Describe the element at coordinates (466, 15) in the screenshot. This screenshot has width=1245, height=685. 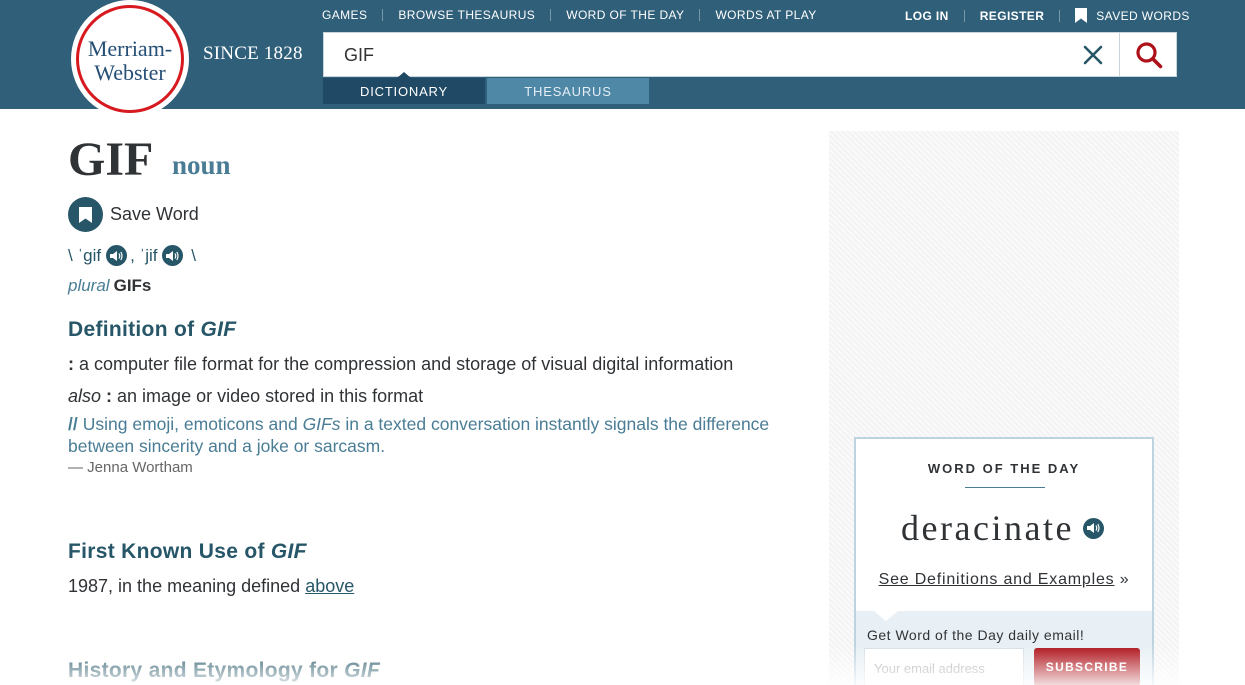
I see `nav-browse-thesaurus: BROWSE THESAURUS` at that location.